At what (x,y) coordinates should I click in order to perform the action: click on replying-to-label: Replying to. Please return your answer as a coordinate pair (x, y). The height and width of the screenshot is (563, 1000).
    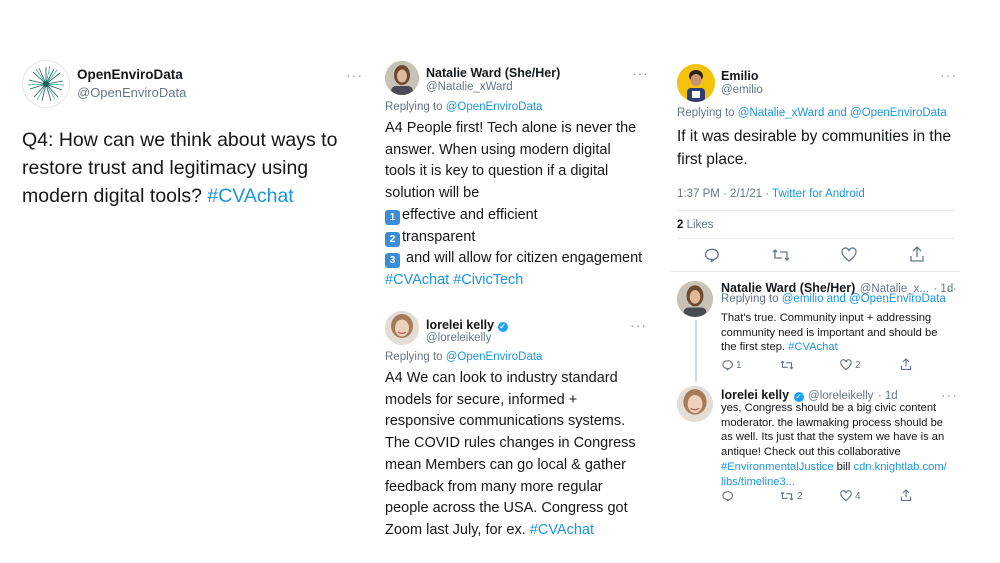
    Looking at the image, I should click on (750, 299).